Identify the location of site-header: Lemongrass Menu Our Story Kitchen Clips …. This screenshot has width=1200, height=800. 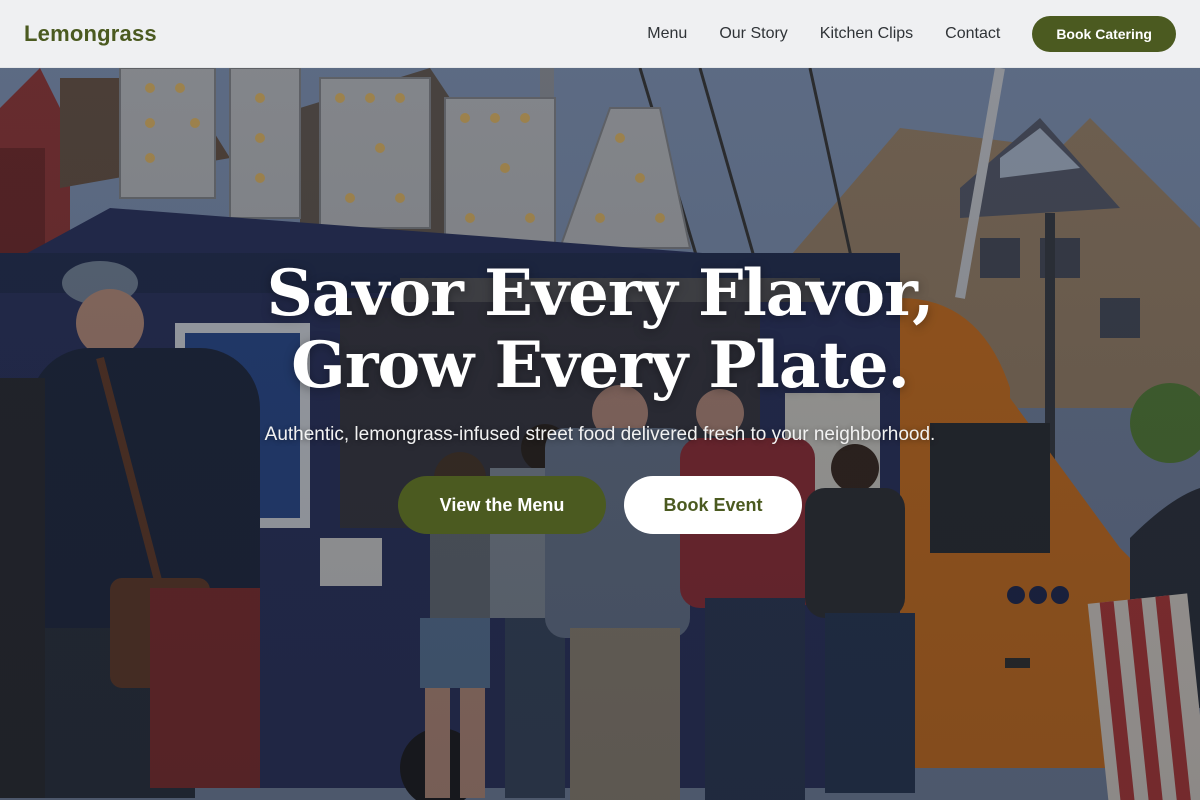
(600, 34).